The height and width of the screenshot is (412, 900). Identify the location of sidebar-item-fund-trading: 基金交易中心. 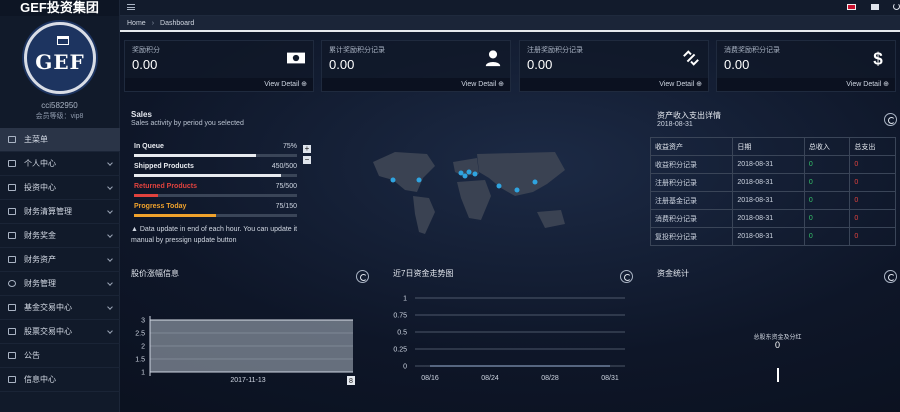
(60, 308).